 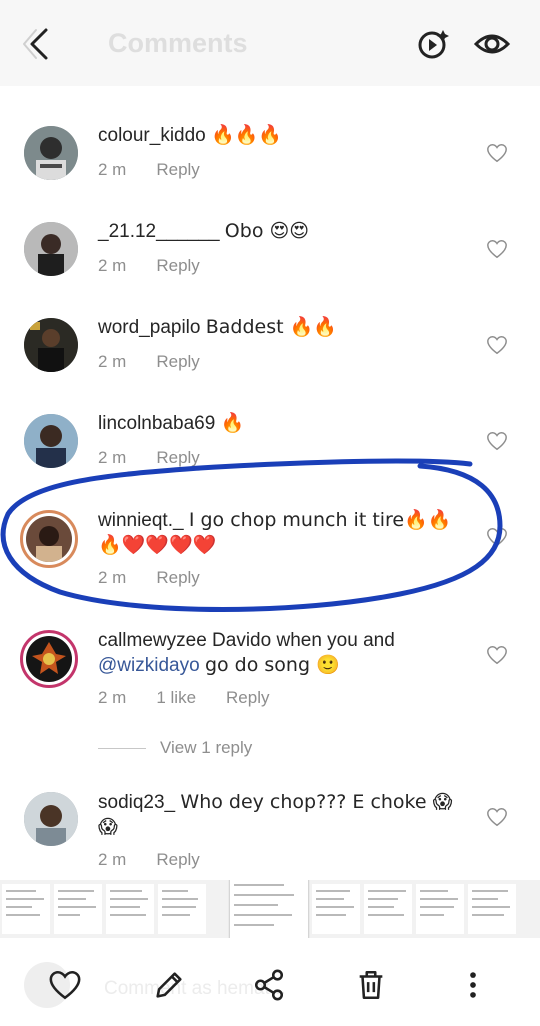 What do you see at coordinates (149, 327) in the screenshot?
I see `comment-username: word_papilo` at bounding box center [149, 327].